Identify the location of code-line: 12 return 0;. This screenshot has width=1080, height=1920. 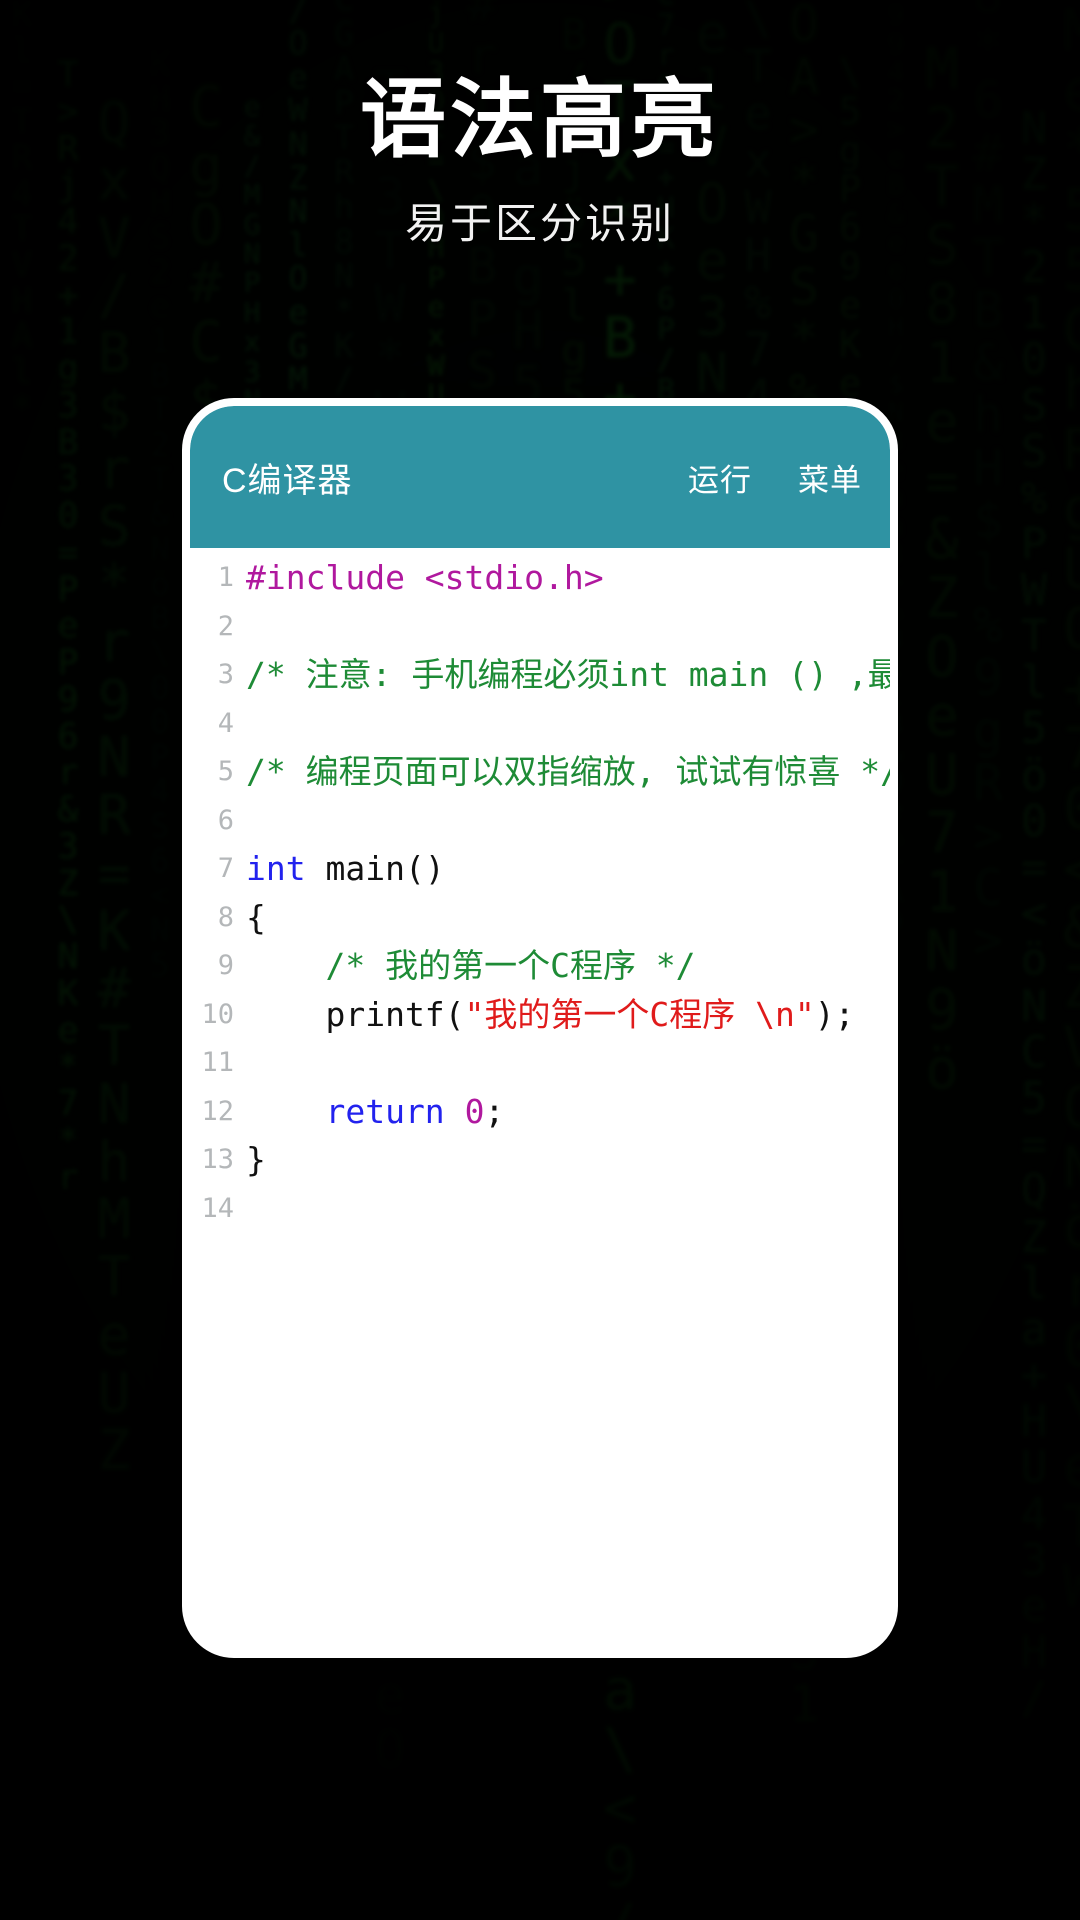
(540, 1112).